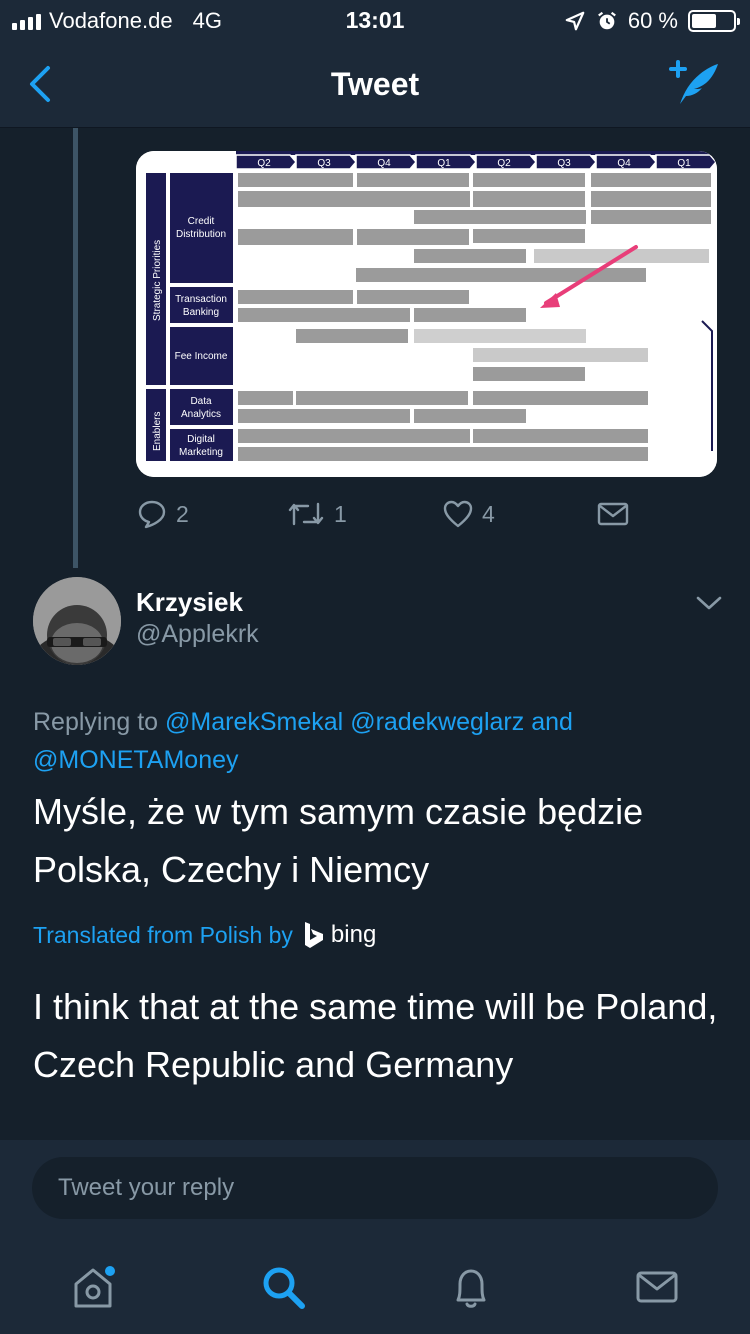 This screenshot has width=750, height=1334. I want to click on mention-conjunction: and, so click(552, 722).